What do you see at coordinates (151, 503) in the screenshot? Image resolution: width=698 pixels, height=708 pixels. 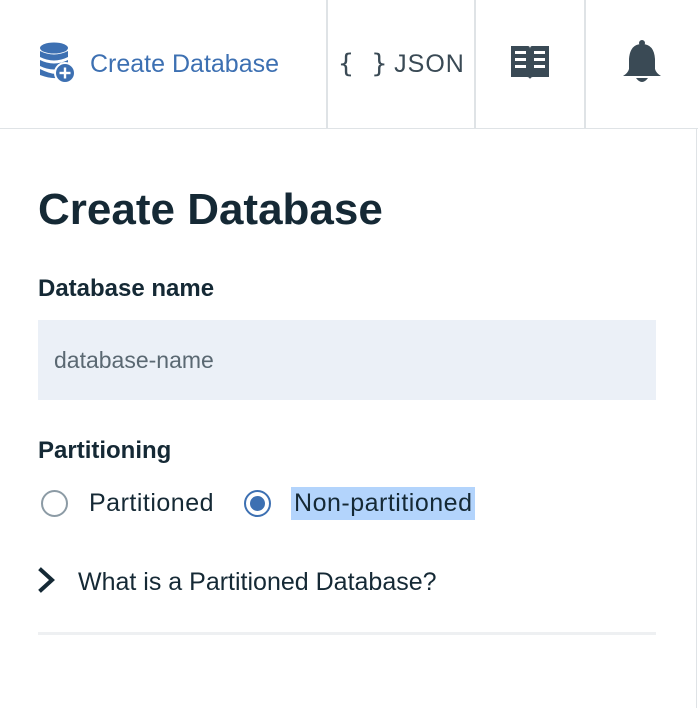 I see `partitioned-radio-label: Partitioned` at bounding box center [151, 503].